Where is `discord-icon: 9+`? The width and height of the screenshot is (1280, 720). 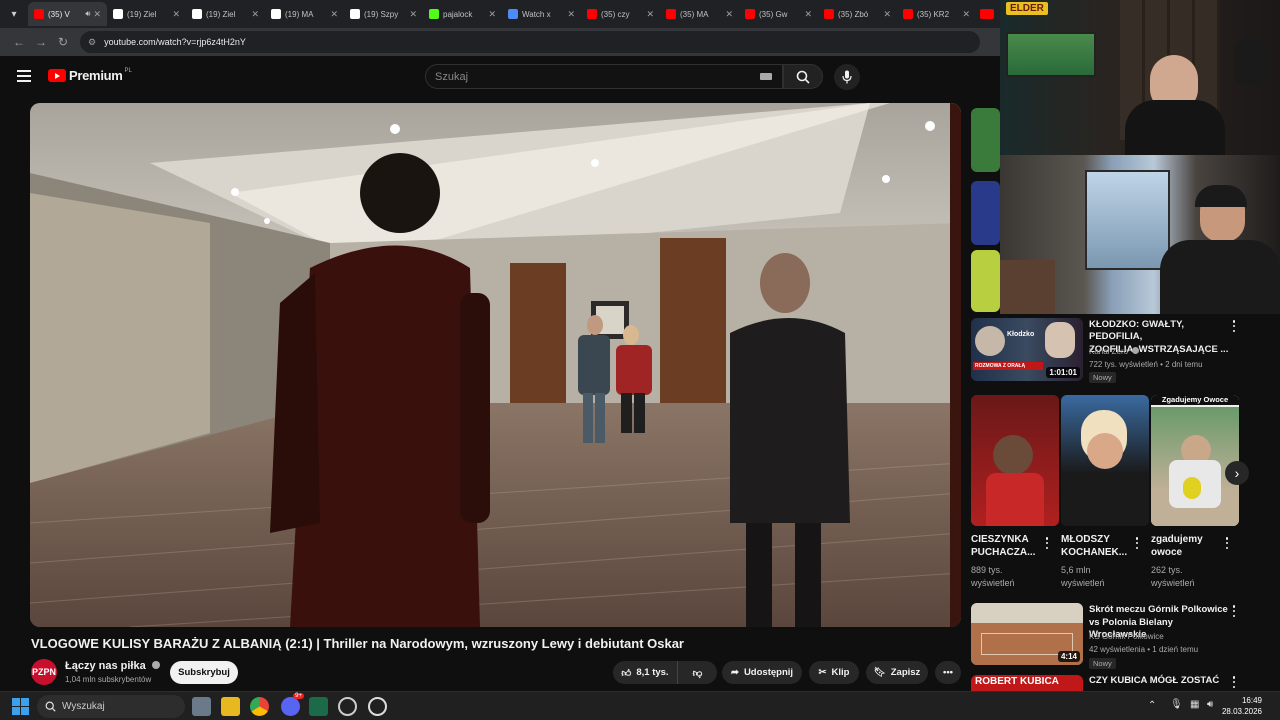
discord-icon: 9+ is located at coordinates (292, 704).